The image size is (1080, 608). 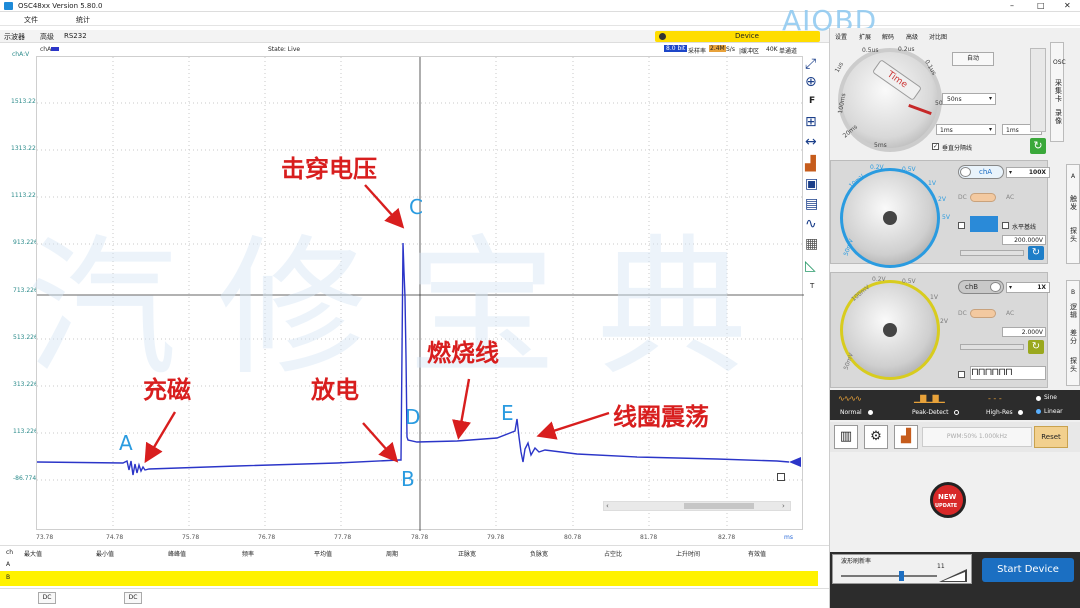 I want to click on chb-ac-label: AC, so click(x=1010, y=313).